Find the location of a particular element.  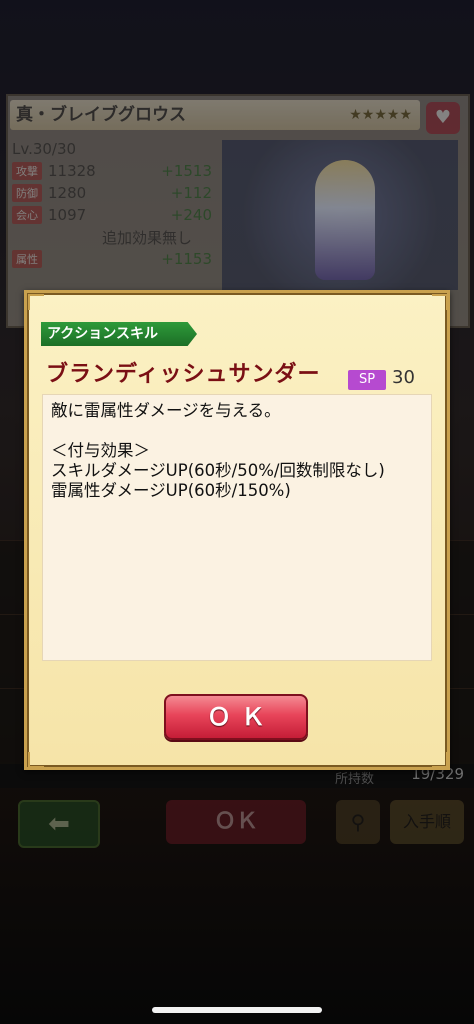

skill-type-tag: アクションスキル is located at coordinates (119, 334).